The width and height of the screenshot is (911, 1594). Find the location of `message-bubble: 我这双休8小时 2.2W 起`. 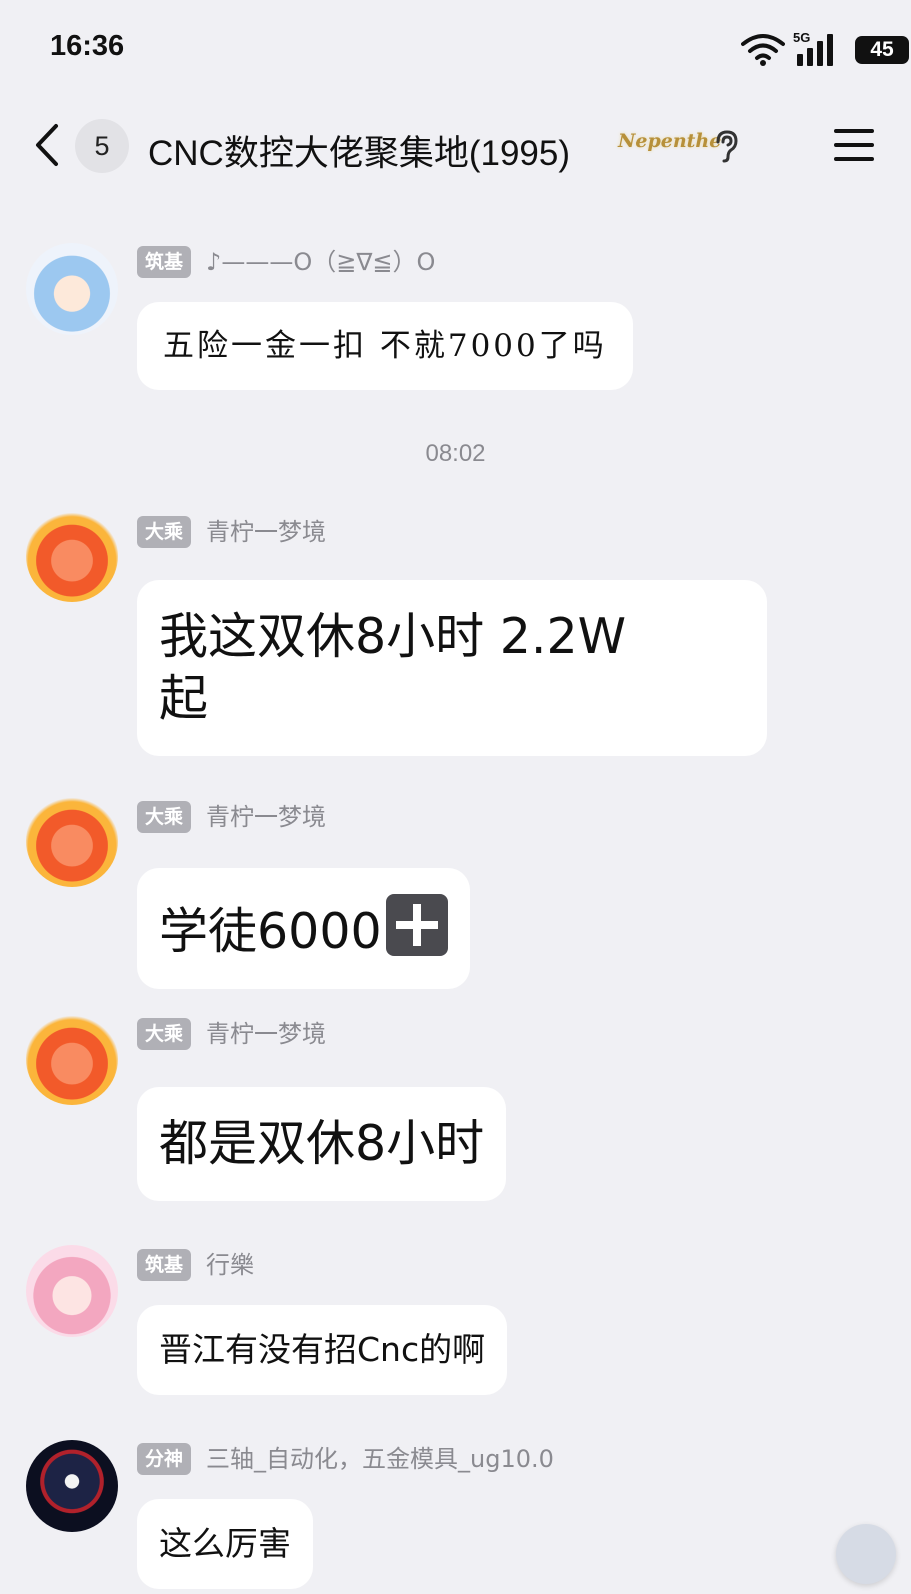

message-bubble: 我这双休8小时 2.2W 起 is located at coordinates (452, 668).